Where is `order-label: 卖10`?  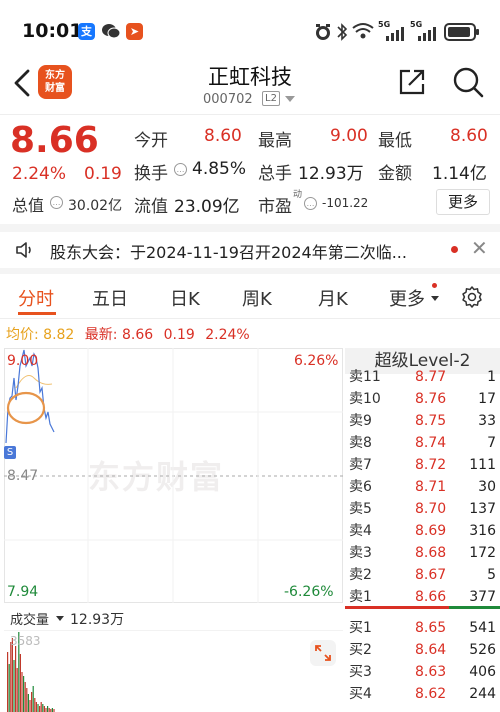
order-label: 卖10 is located at coordinates (365, 399).